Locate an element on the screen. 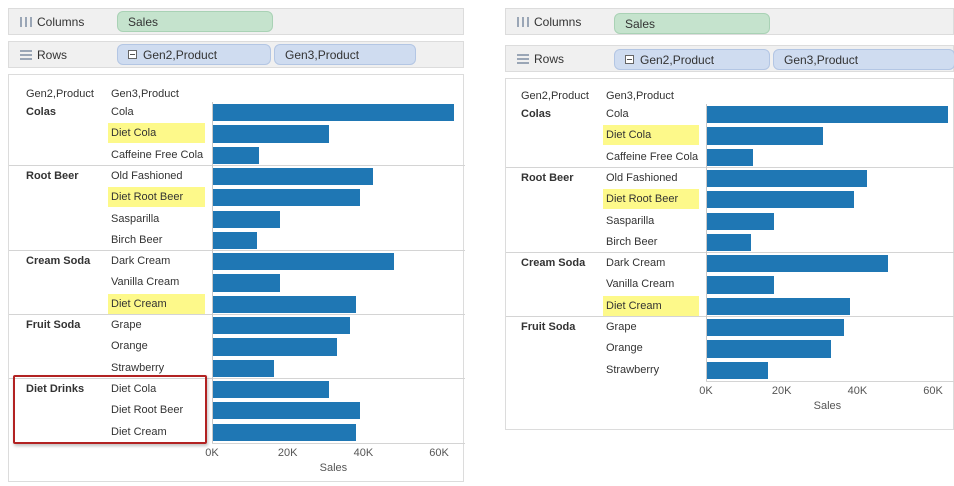  header-gen2-product: Gen2,Product is located at coordinates (60, 94).